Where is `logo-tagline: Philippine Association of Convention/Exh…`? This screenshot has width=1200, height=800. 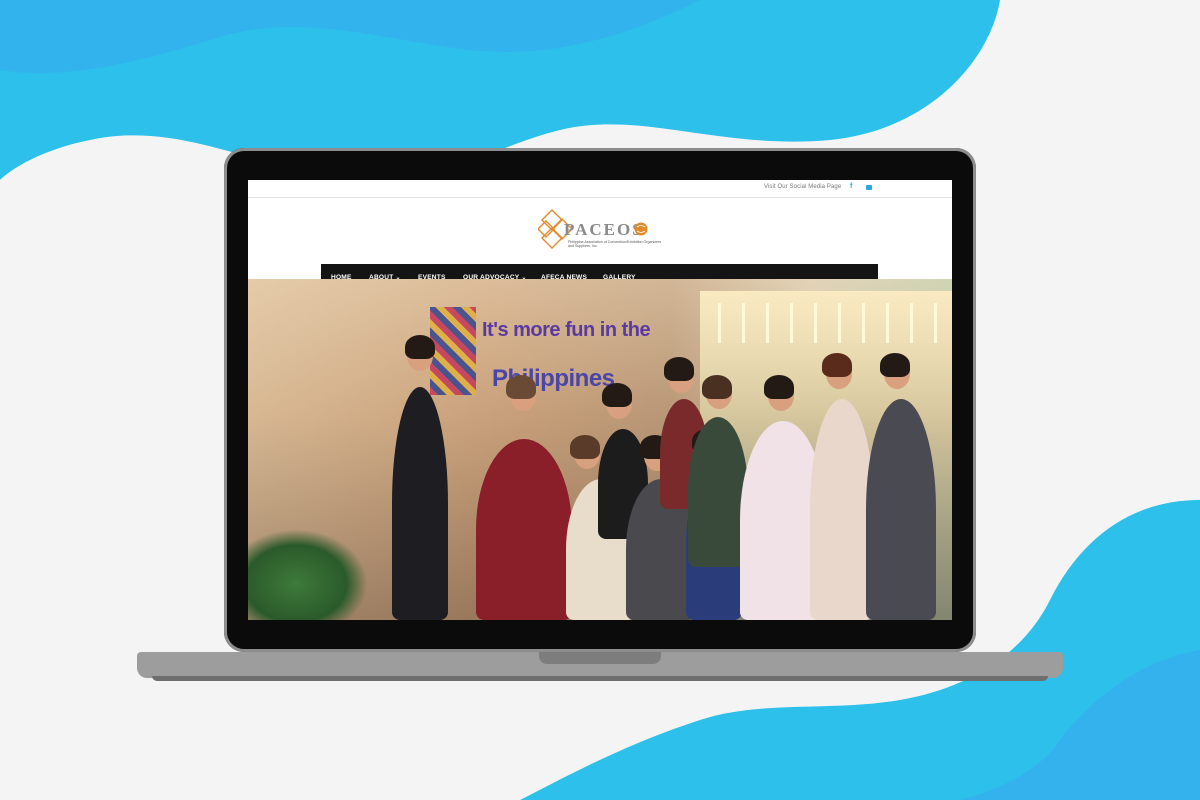
logo-tagline: Philippine Association of Convention/Exh… is located at coordinates (615, 244).